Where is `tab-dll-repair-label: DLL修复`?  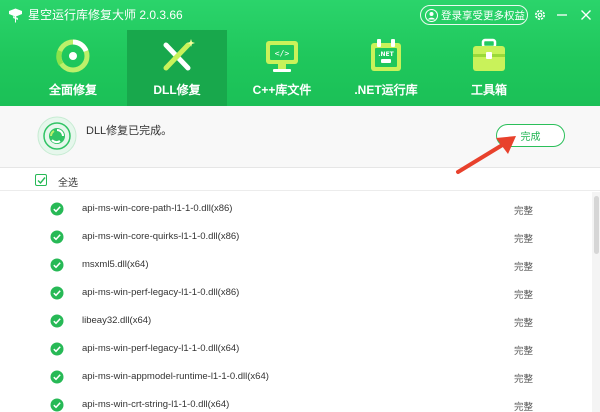
tab-dll-repair-label: DLL修复 is located at coordinates (177, 90).